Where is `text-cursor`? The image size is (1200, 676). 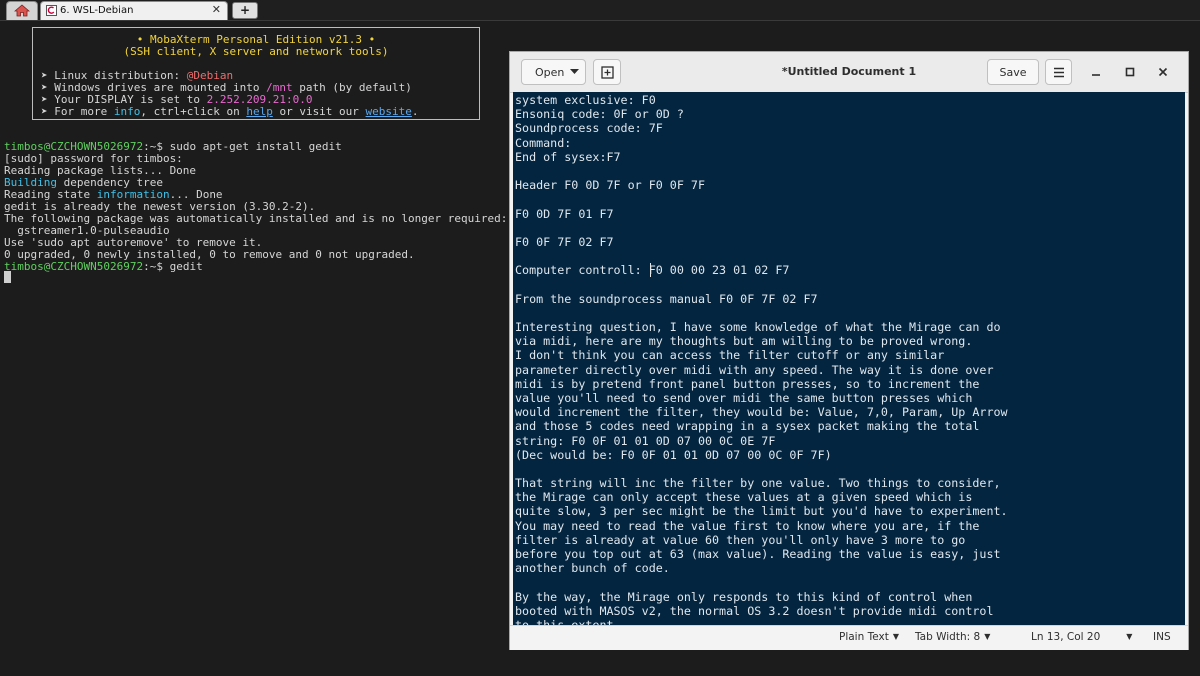
text-cursor is located at coordinates (650, 270).